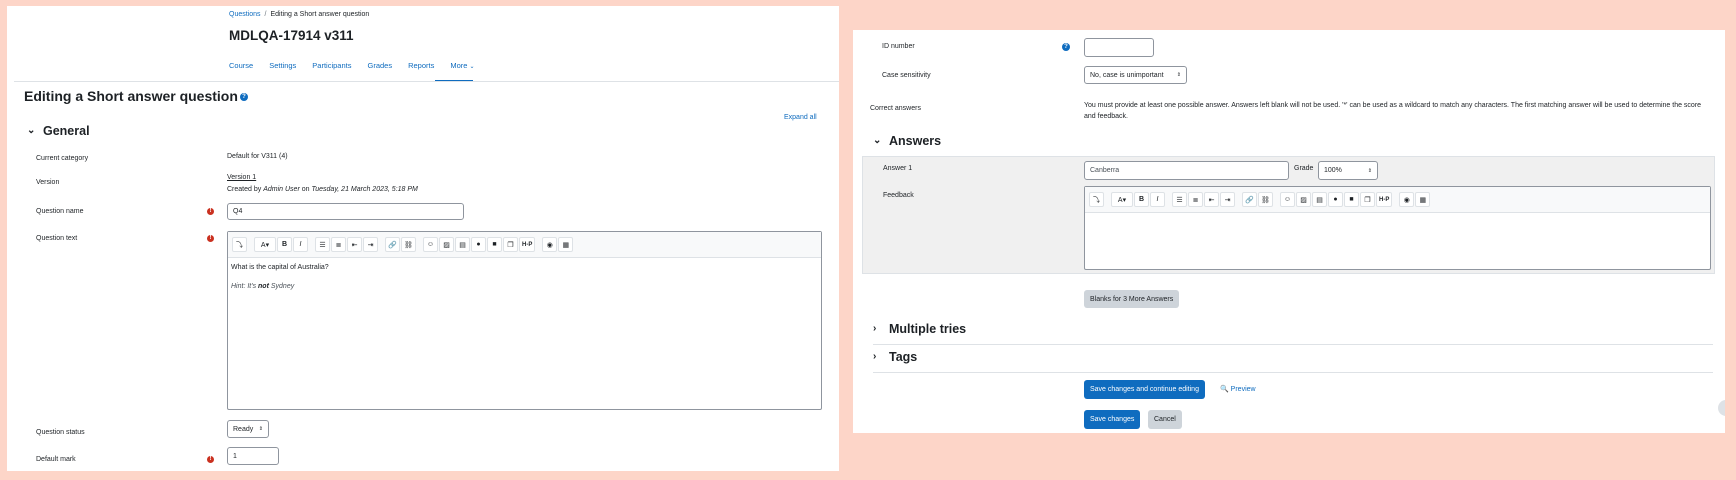  What do you see at coordinates (331, 65) in the screenshot?
I see `nav-participants: Participants` at bounding box center [331, 65].